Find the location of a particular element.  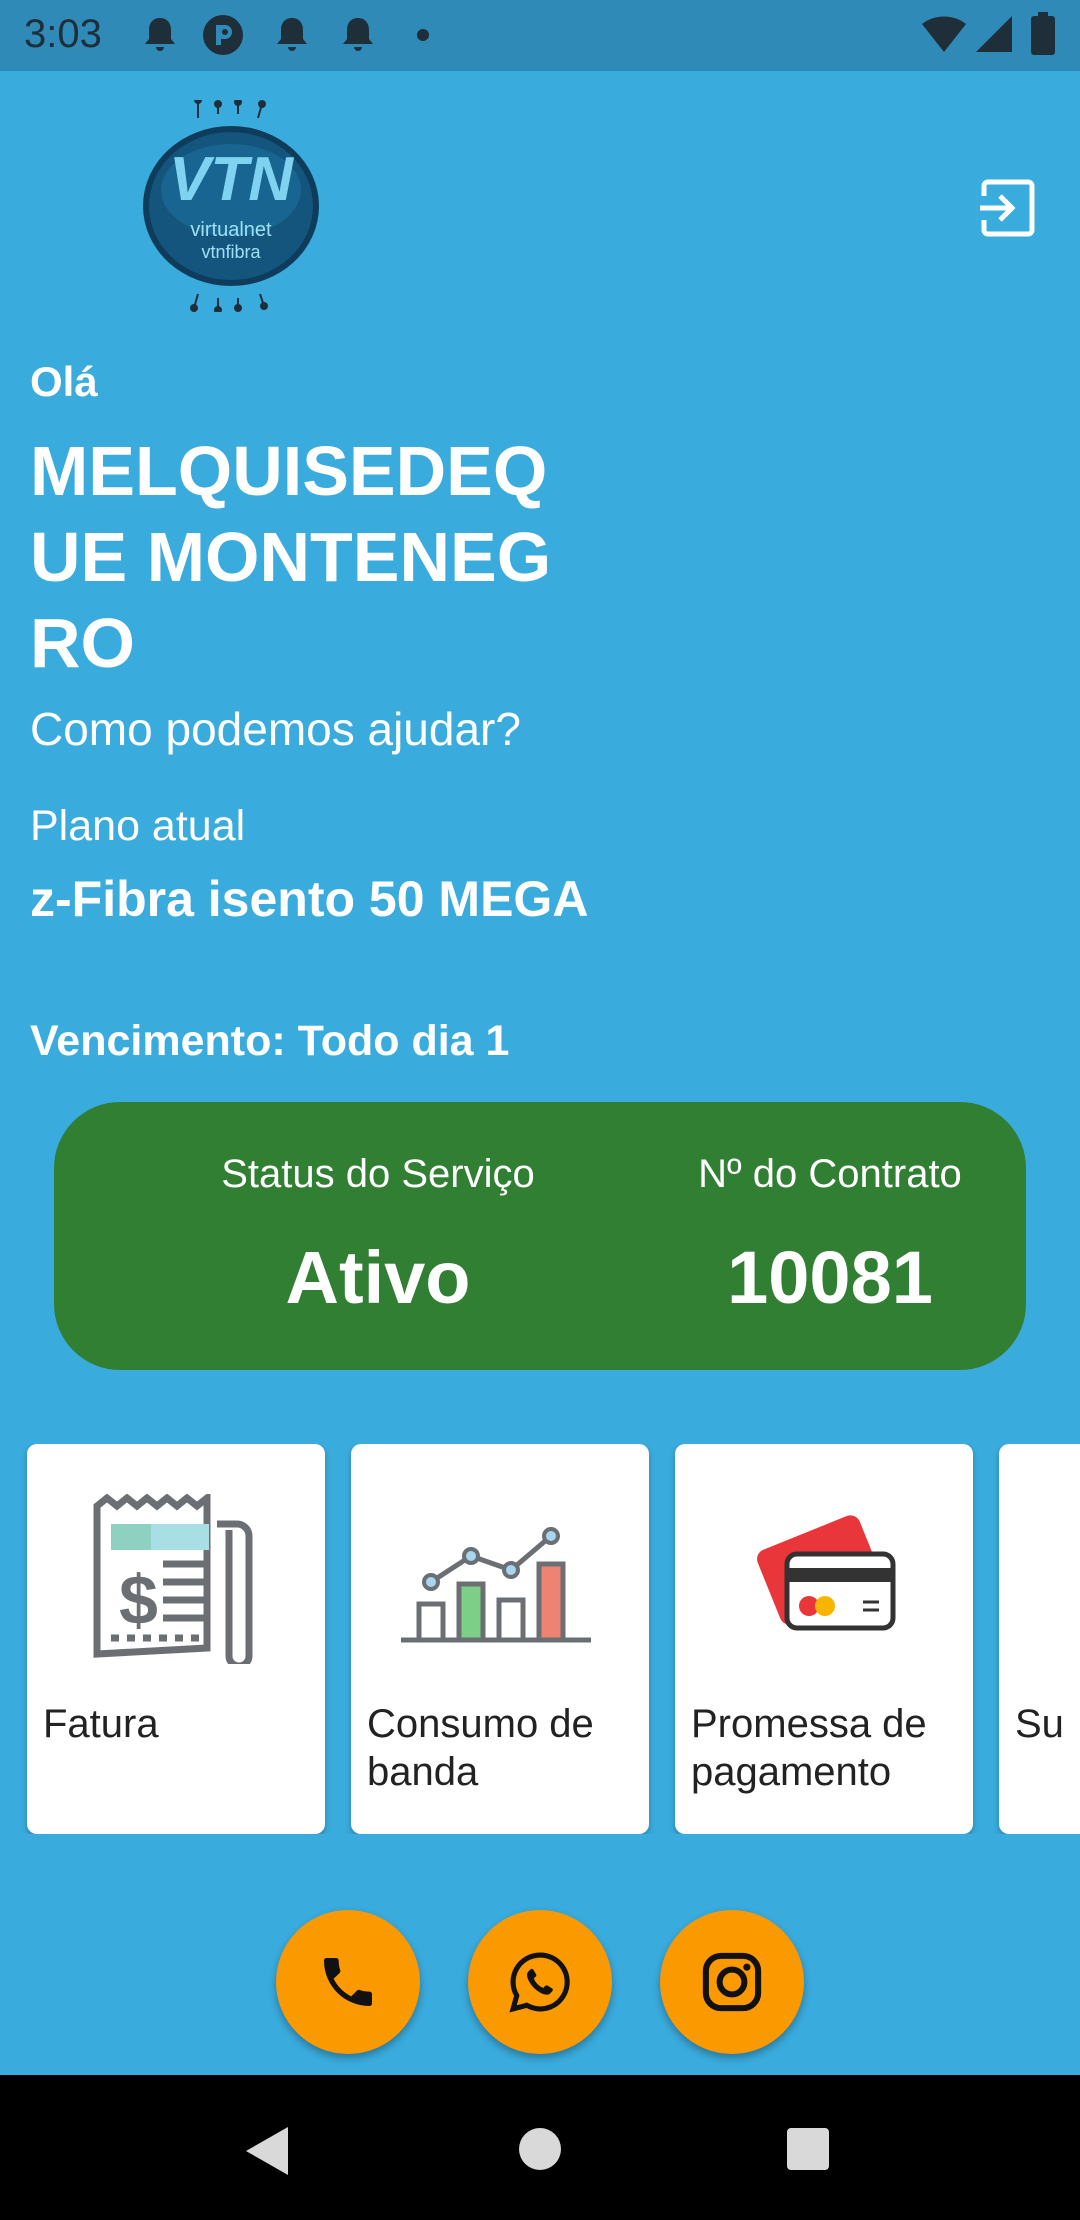

menu-card-consumo-de-banda: Consumo de banda is located at coordinates (500, 1639).